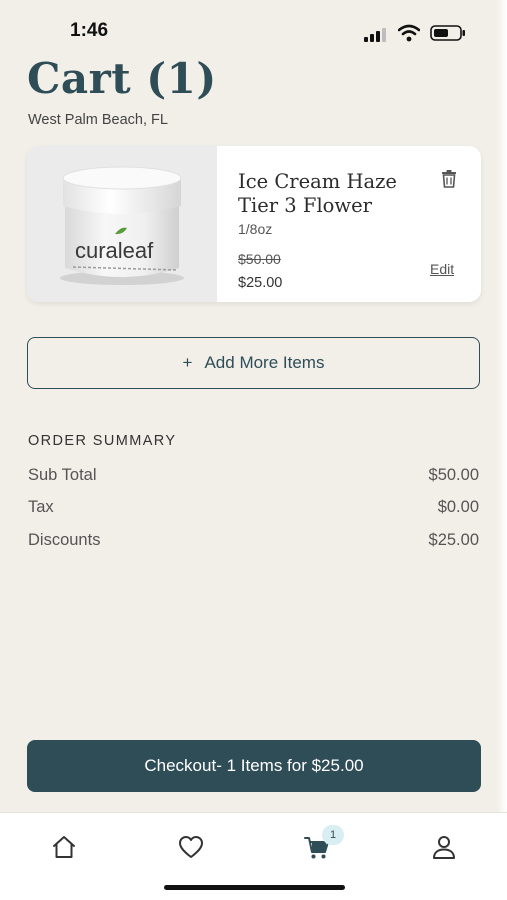 The height and width of the screenshot is (900, 507). Describe the element at coordinates (253, 478) in the screenshot. I see `subtotal-row: Sub Total $50.00` at that location.